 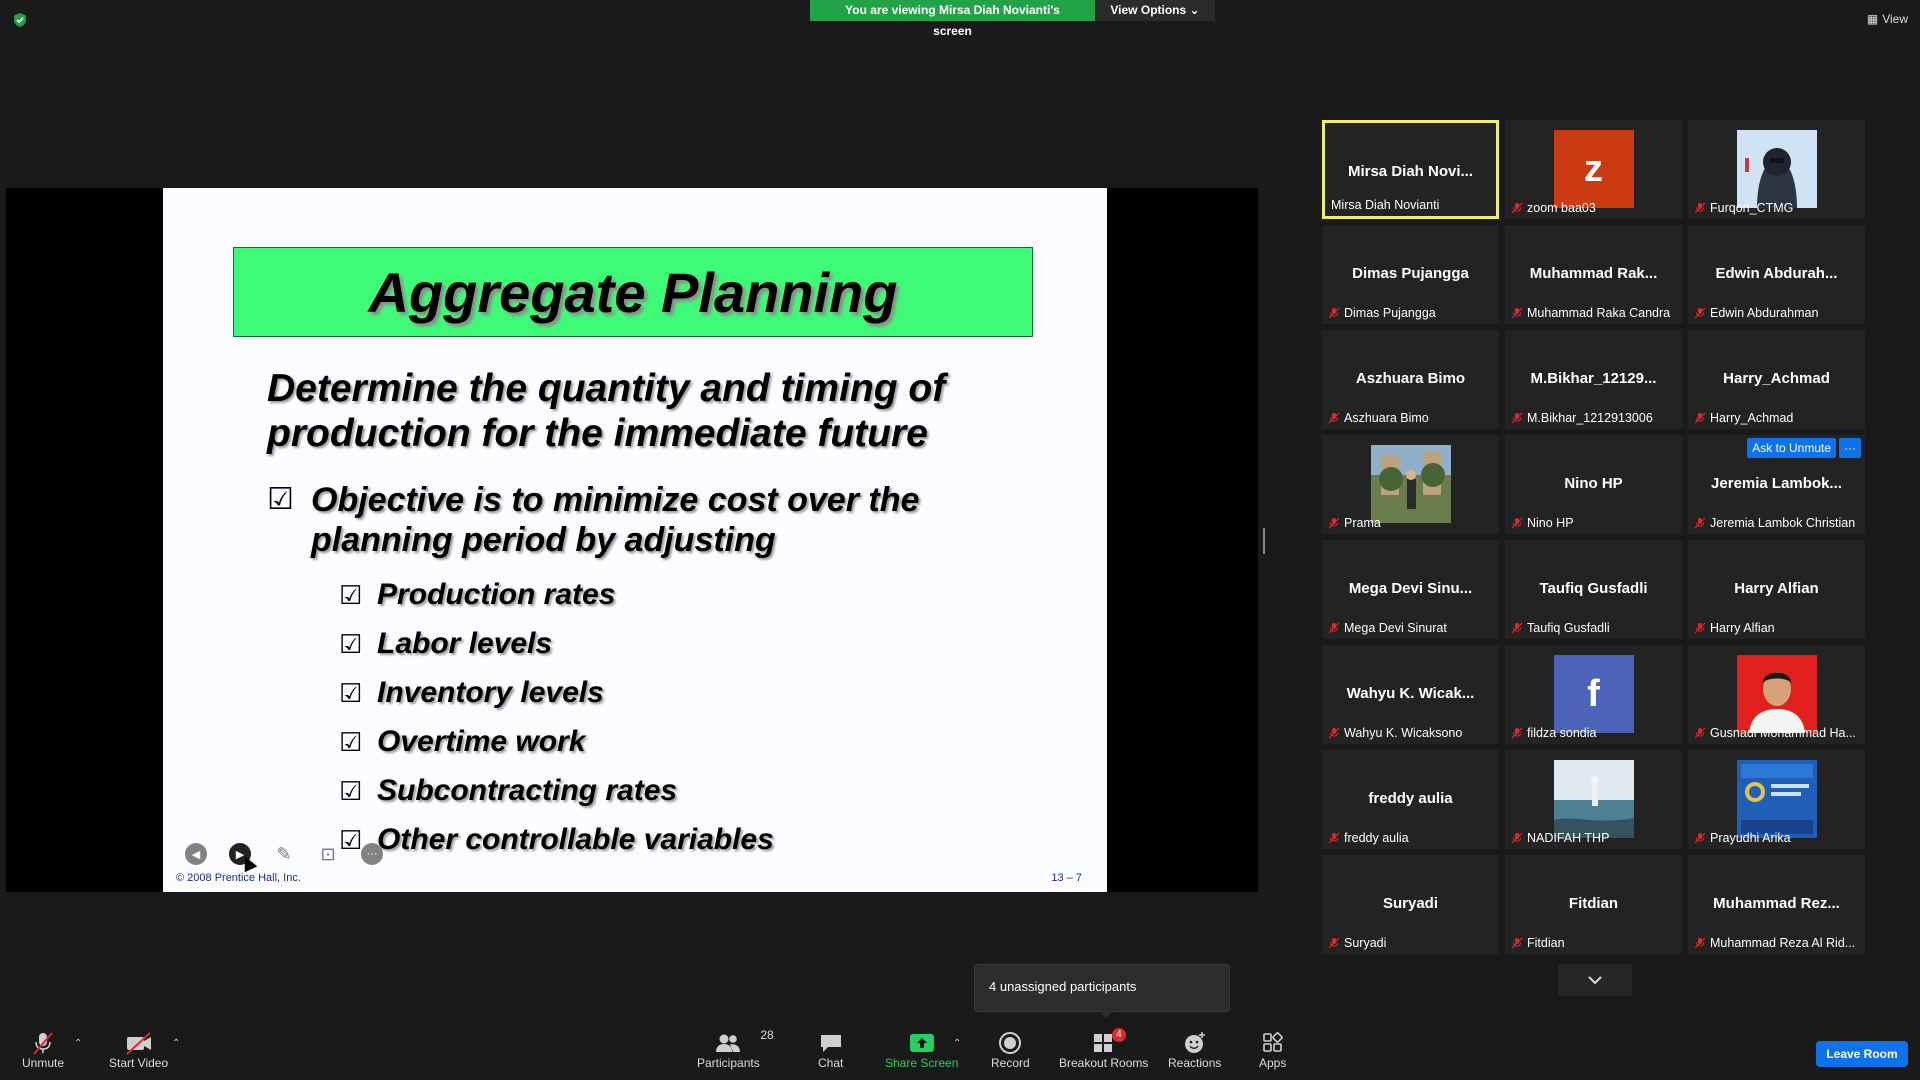 What do you see at coordinates (1103, 1049) in the screenshot?
I see `breakout-rooms-button: 4 Breakout Rooms` at bounding box center [1103, 1049].